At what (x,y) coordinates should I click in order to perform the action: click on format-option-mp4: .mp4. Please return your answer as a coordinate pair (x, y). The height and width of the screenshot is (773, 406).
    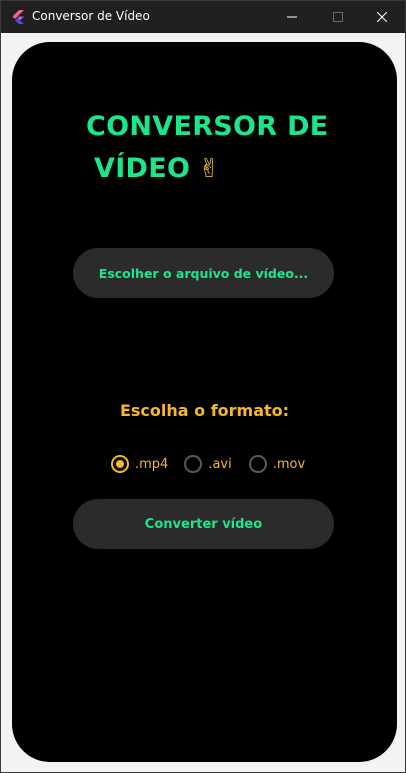
    Looking at the image, I should click on (139, 464).